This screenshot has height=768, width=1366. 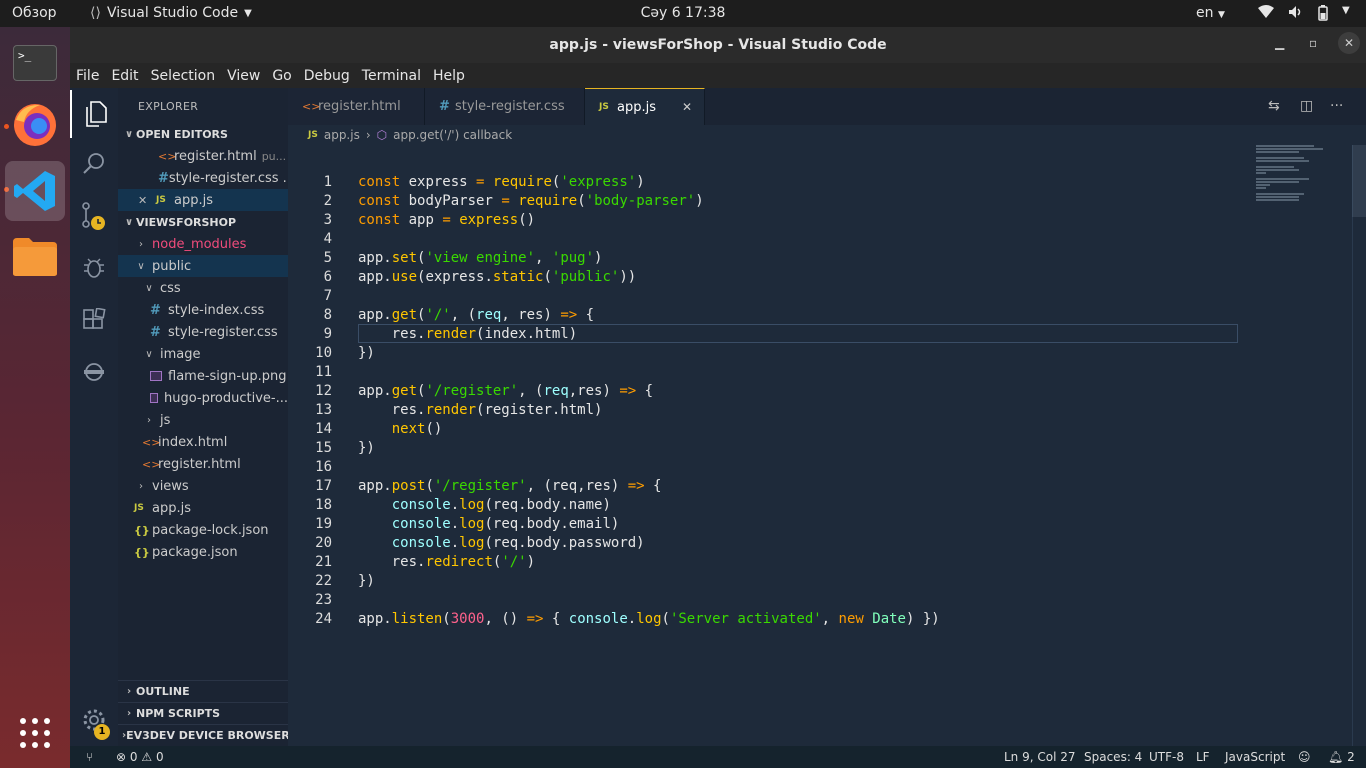 I want to click on split-editor-button: ◫, so click(x=1306, y=106).